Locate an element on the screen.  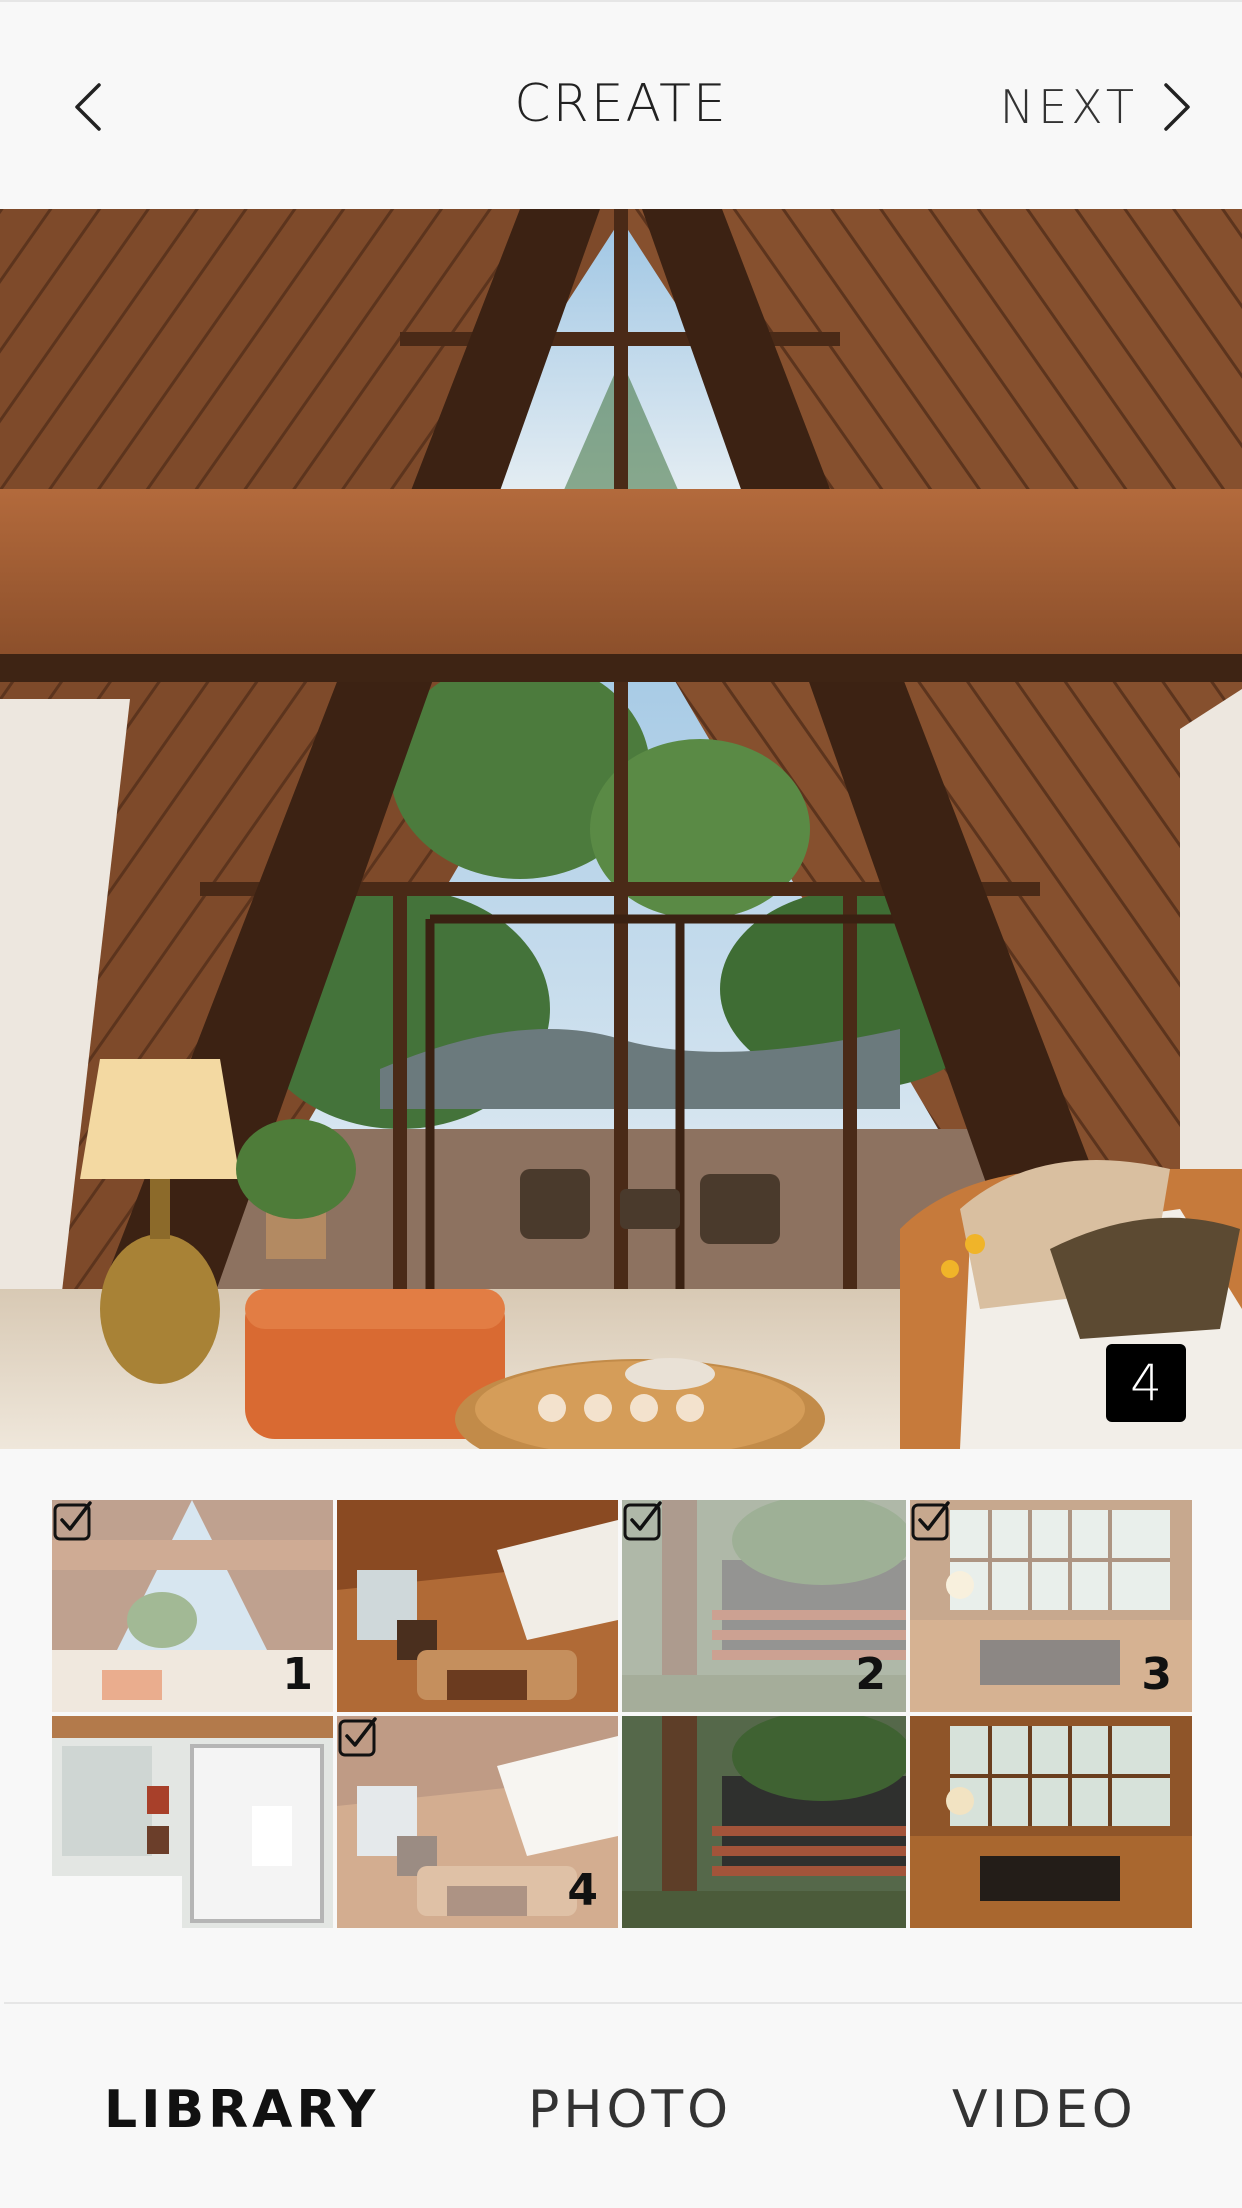
pager-dots is located at coordinates (621, 1409).